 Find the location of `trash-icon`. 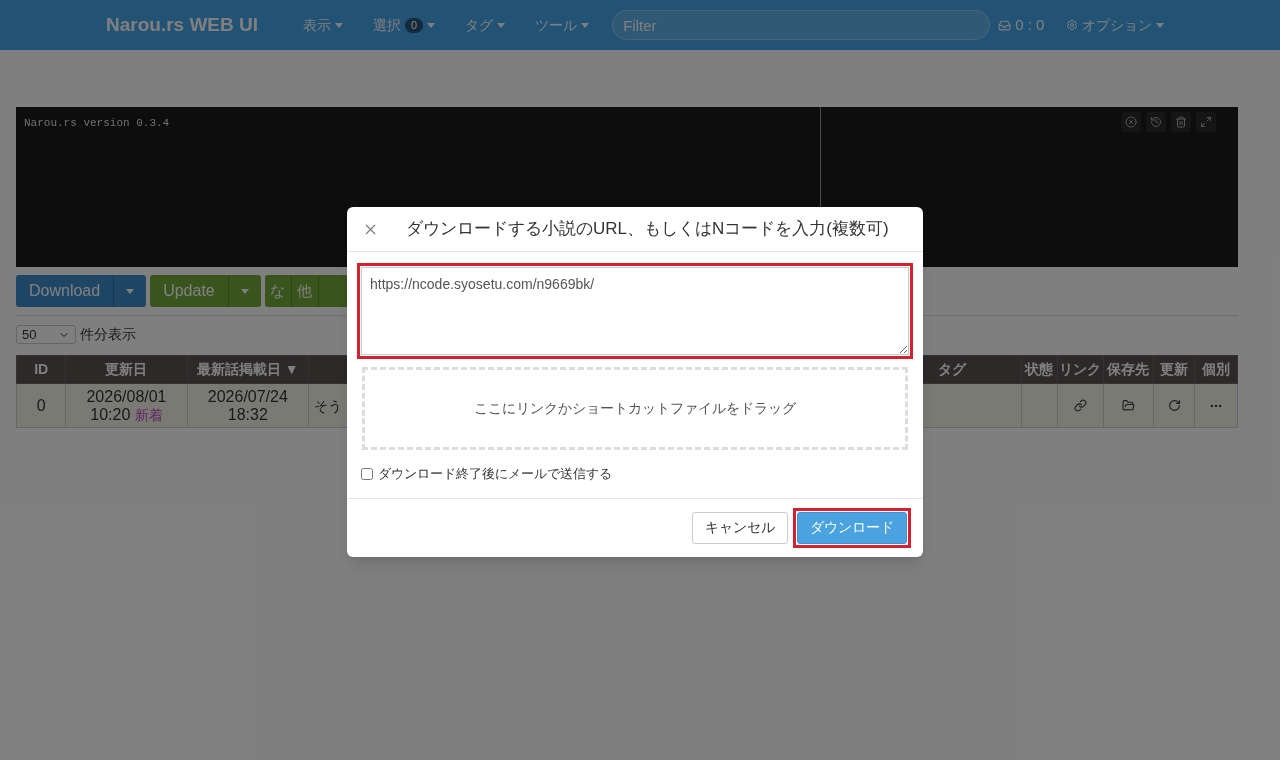

trash-icon is located at coordinates (1181, 122).